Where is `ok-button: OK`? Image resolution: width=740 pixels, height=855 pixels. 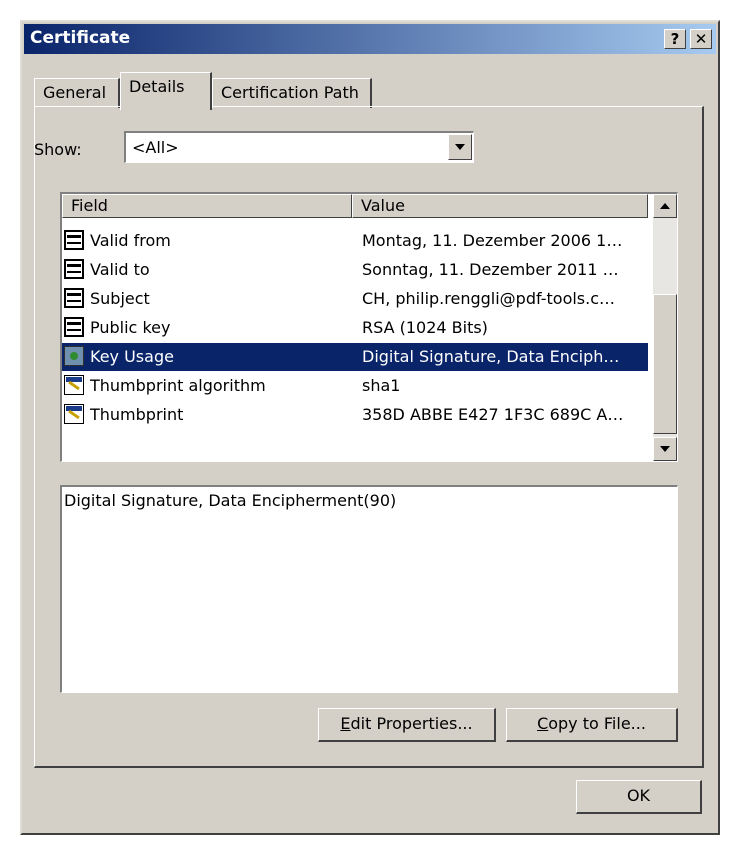 ok-button: OK is located at coordinates (639, 797).